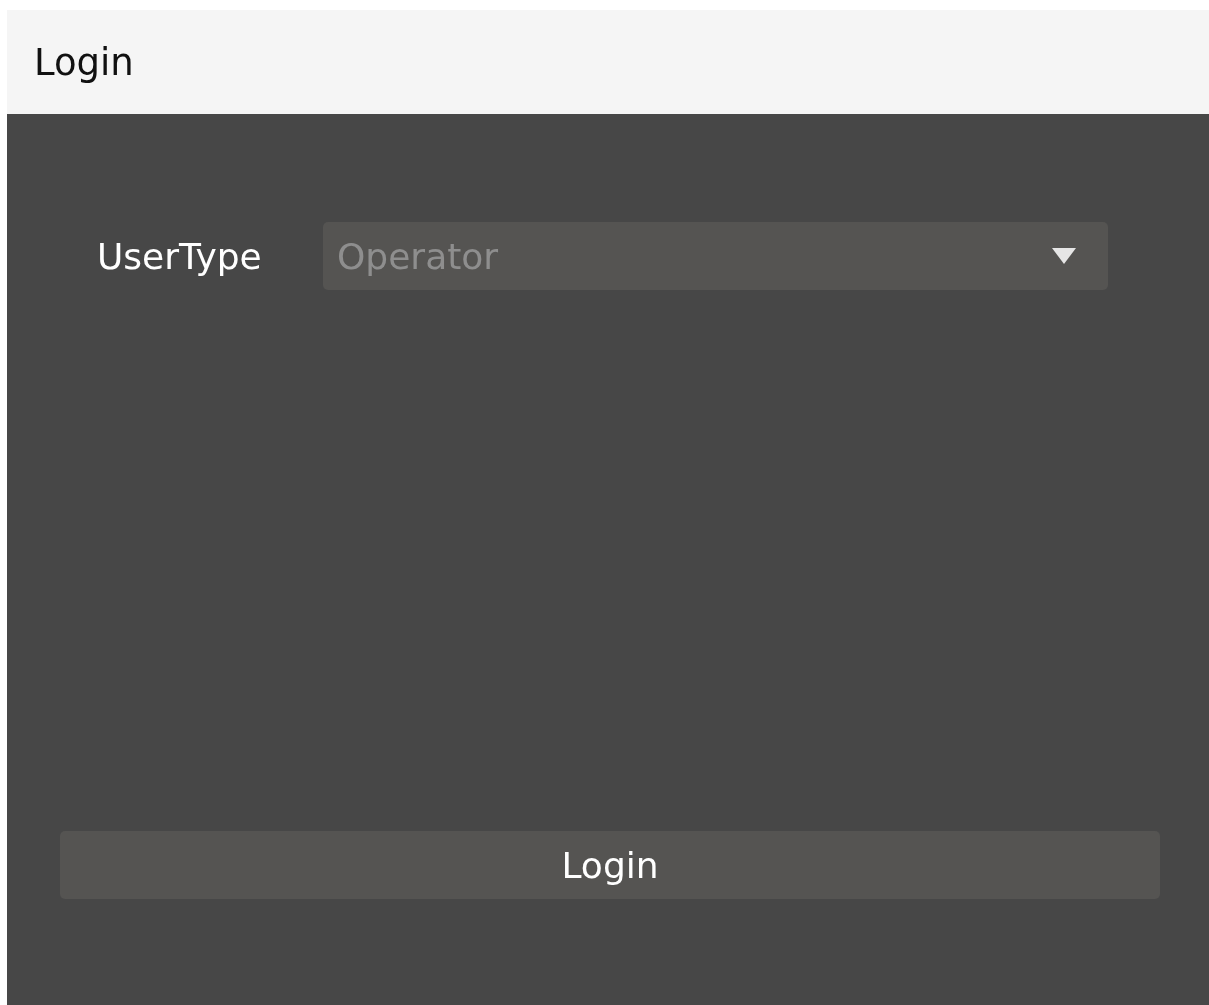  Describe the element at coordinates (1064, 256) in the screenshot. I see `caret-icon` at that location.